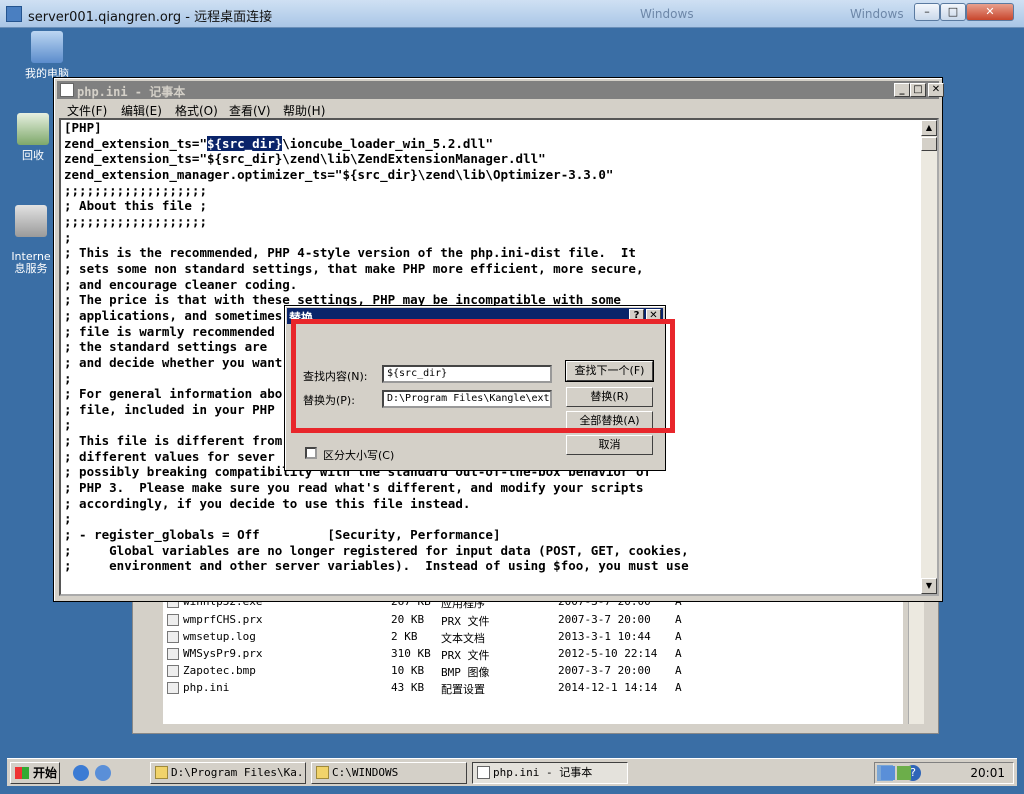 This screenshot has height=794, width=1024. Describe the element at coordinates (550, 773) in the screenshot. I see `taskbar-button-notepad: php.ini - 记事本` at that location.